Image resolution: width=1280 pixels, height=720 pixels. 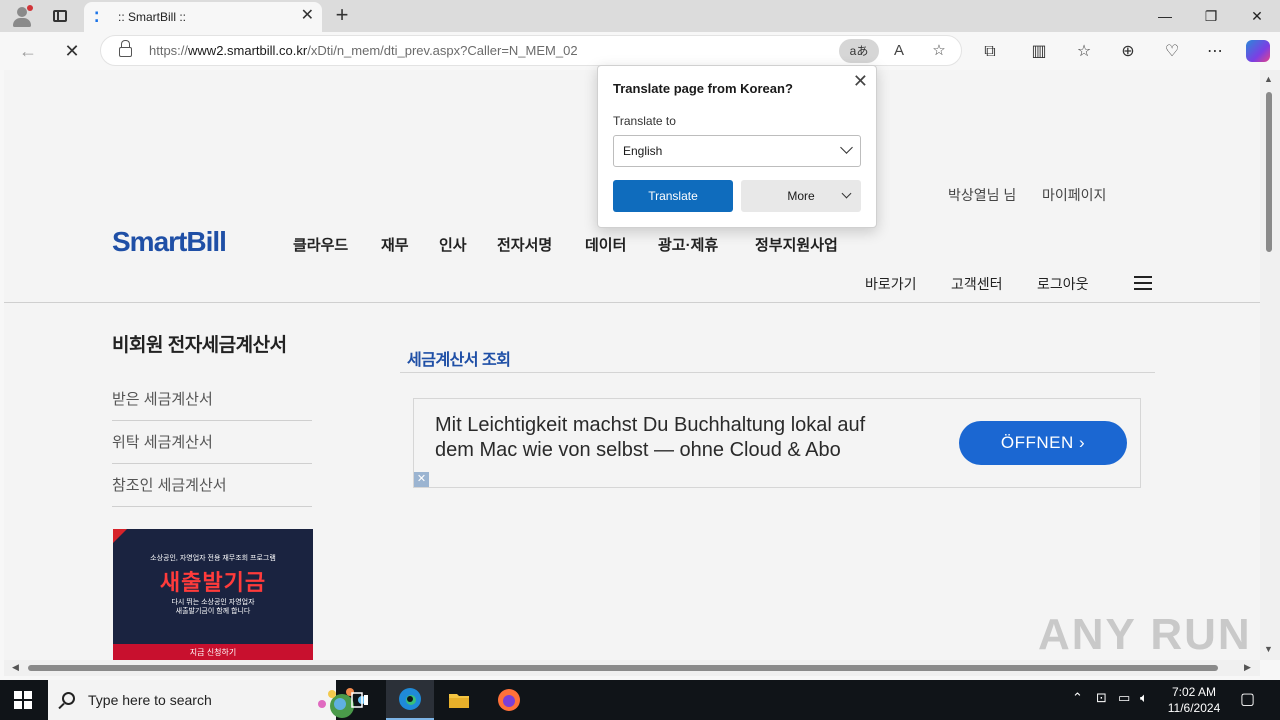 What do you see at coordinates (1194, 700) in the screenshot?
I see `system-clock: 7:02 AM 11/6/2024` at bounding box center [1194, 700].